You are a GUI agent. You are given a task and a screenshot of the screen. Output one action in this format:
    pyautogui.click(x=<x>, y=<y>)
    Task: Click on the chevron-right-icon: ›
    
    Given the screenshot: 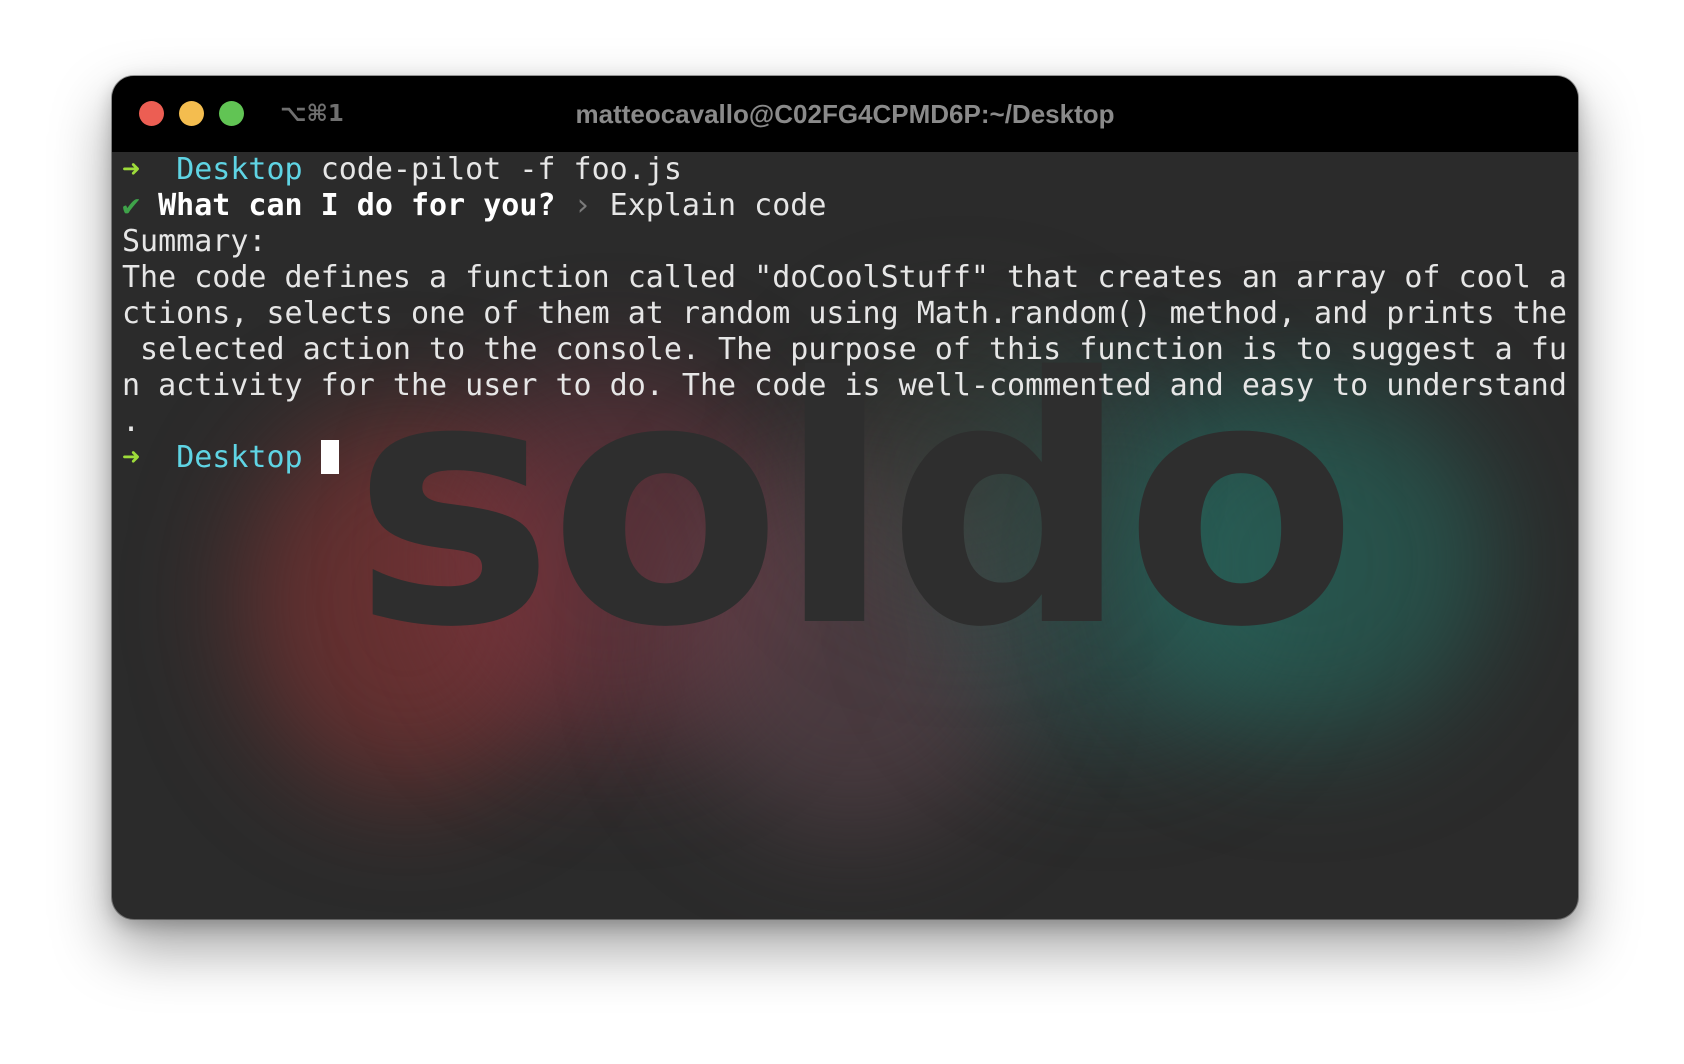 What is the action you would take?
    pyautogui.click(x=582, y=205)
    